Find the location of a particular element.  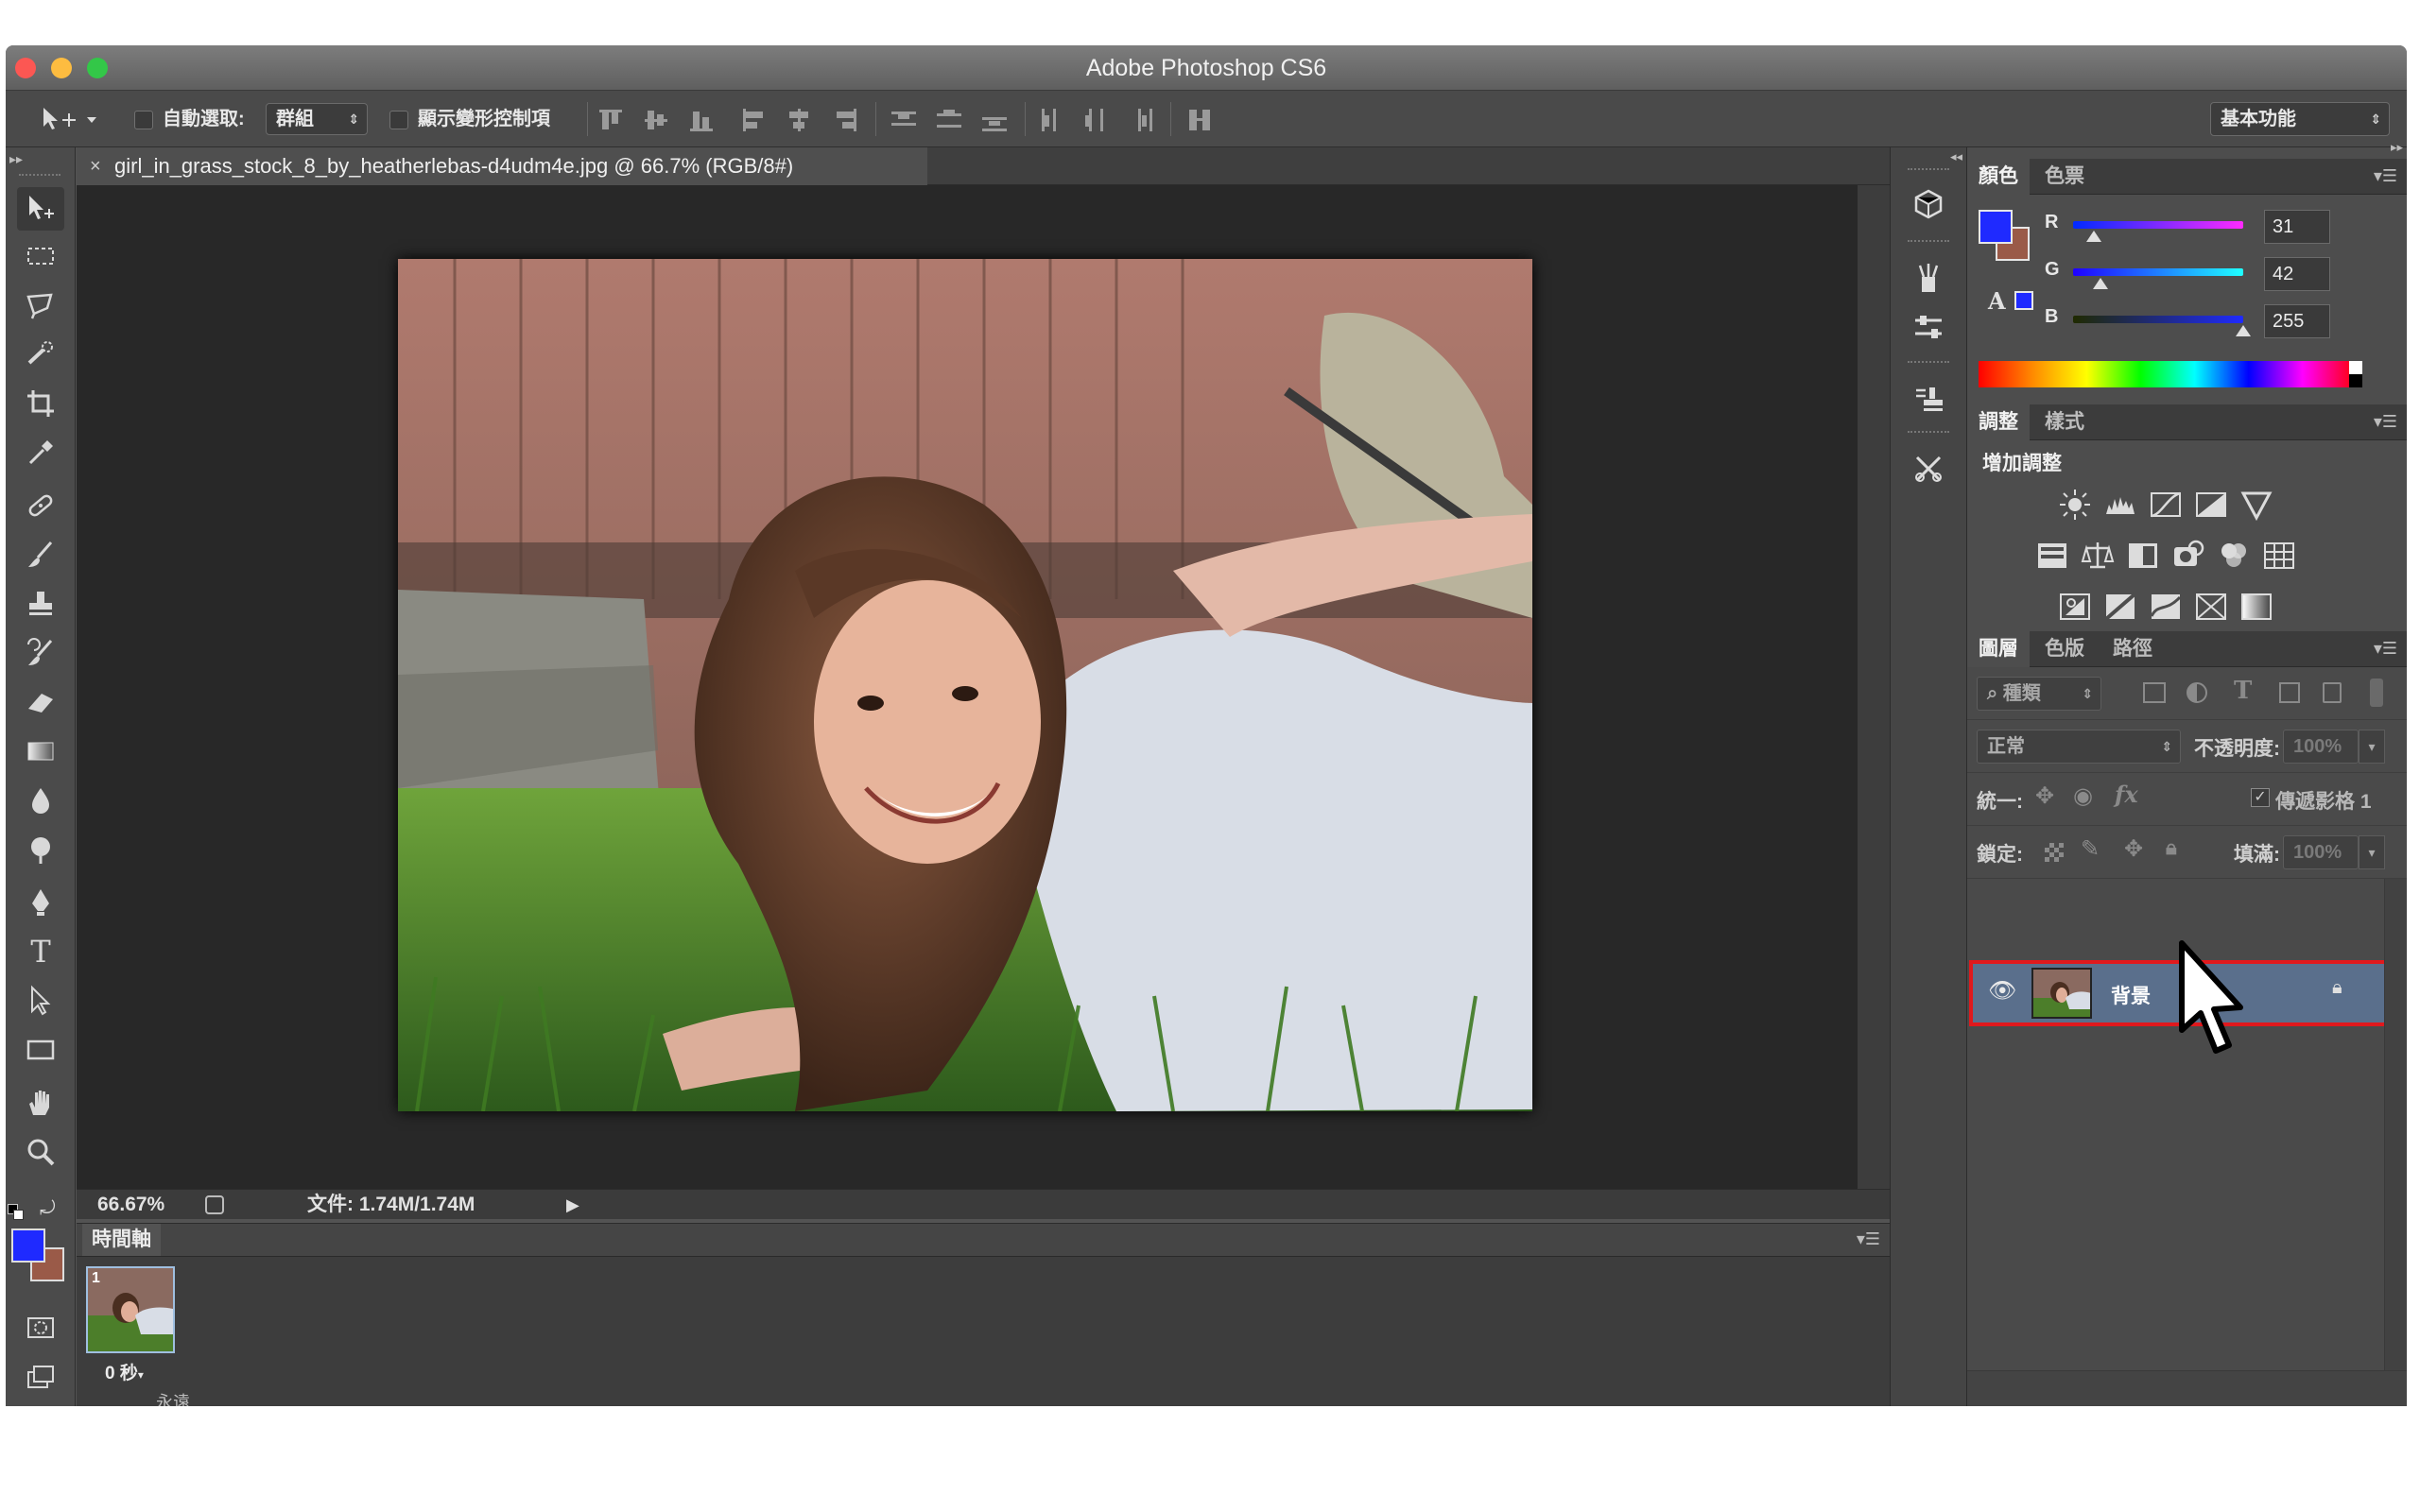

brightness-contrast-icon is located at coordinates (2075, 505).